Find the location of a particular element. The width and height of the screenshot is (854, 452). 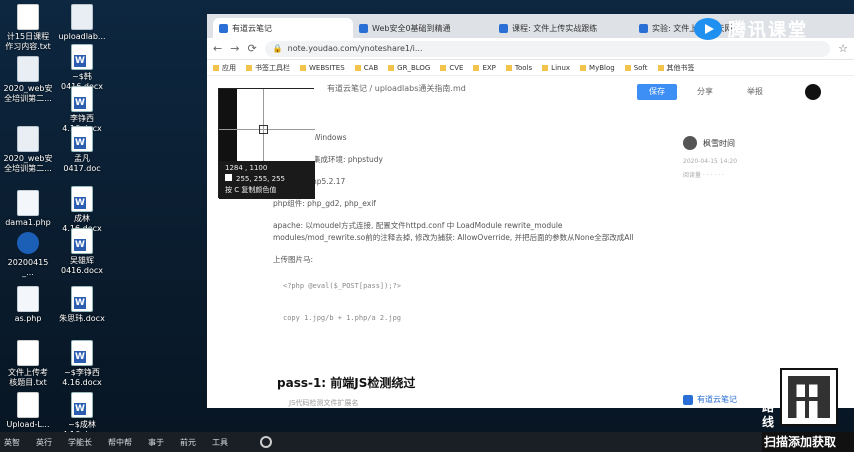

color-picker-popup: 1284 , 1100 255, 255, 255 按 C 复制颜色值 is located at coordinates (266, 143).